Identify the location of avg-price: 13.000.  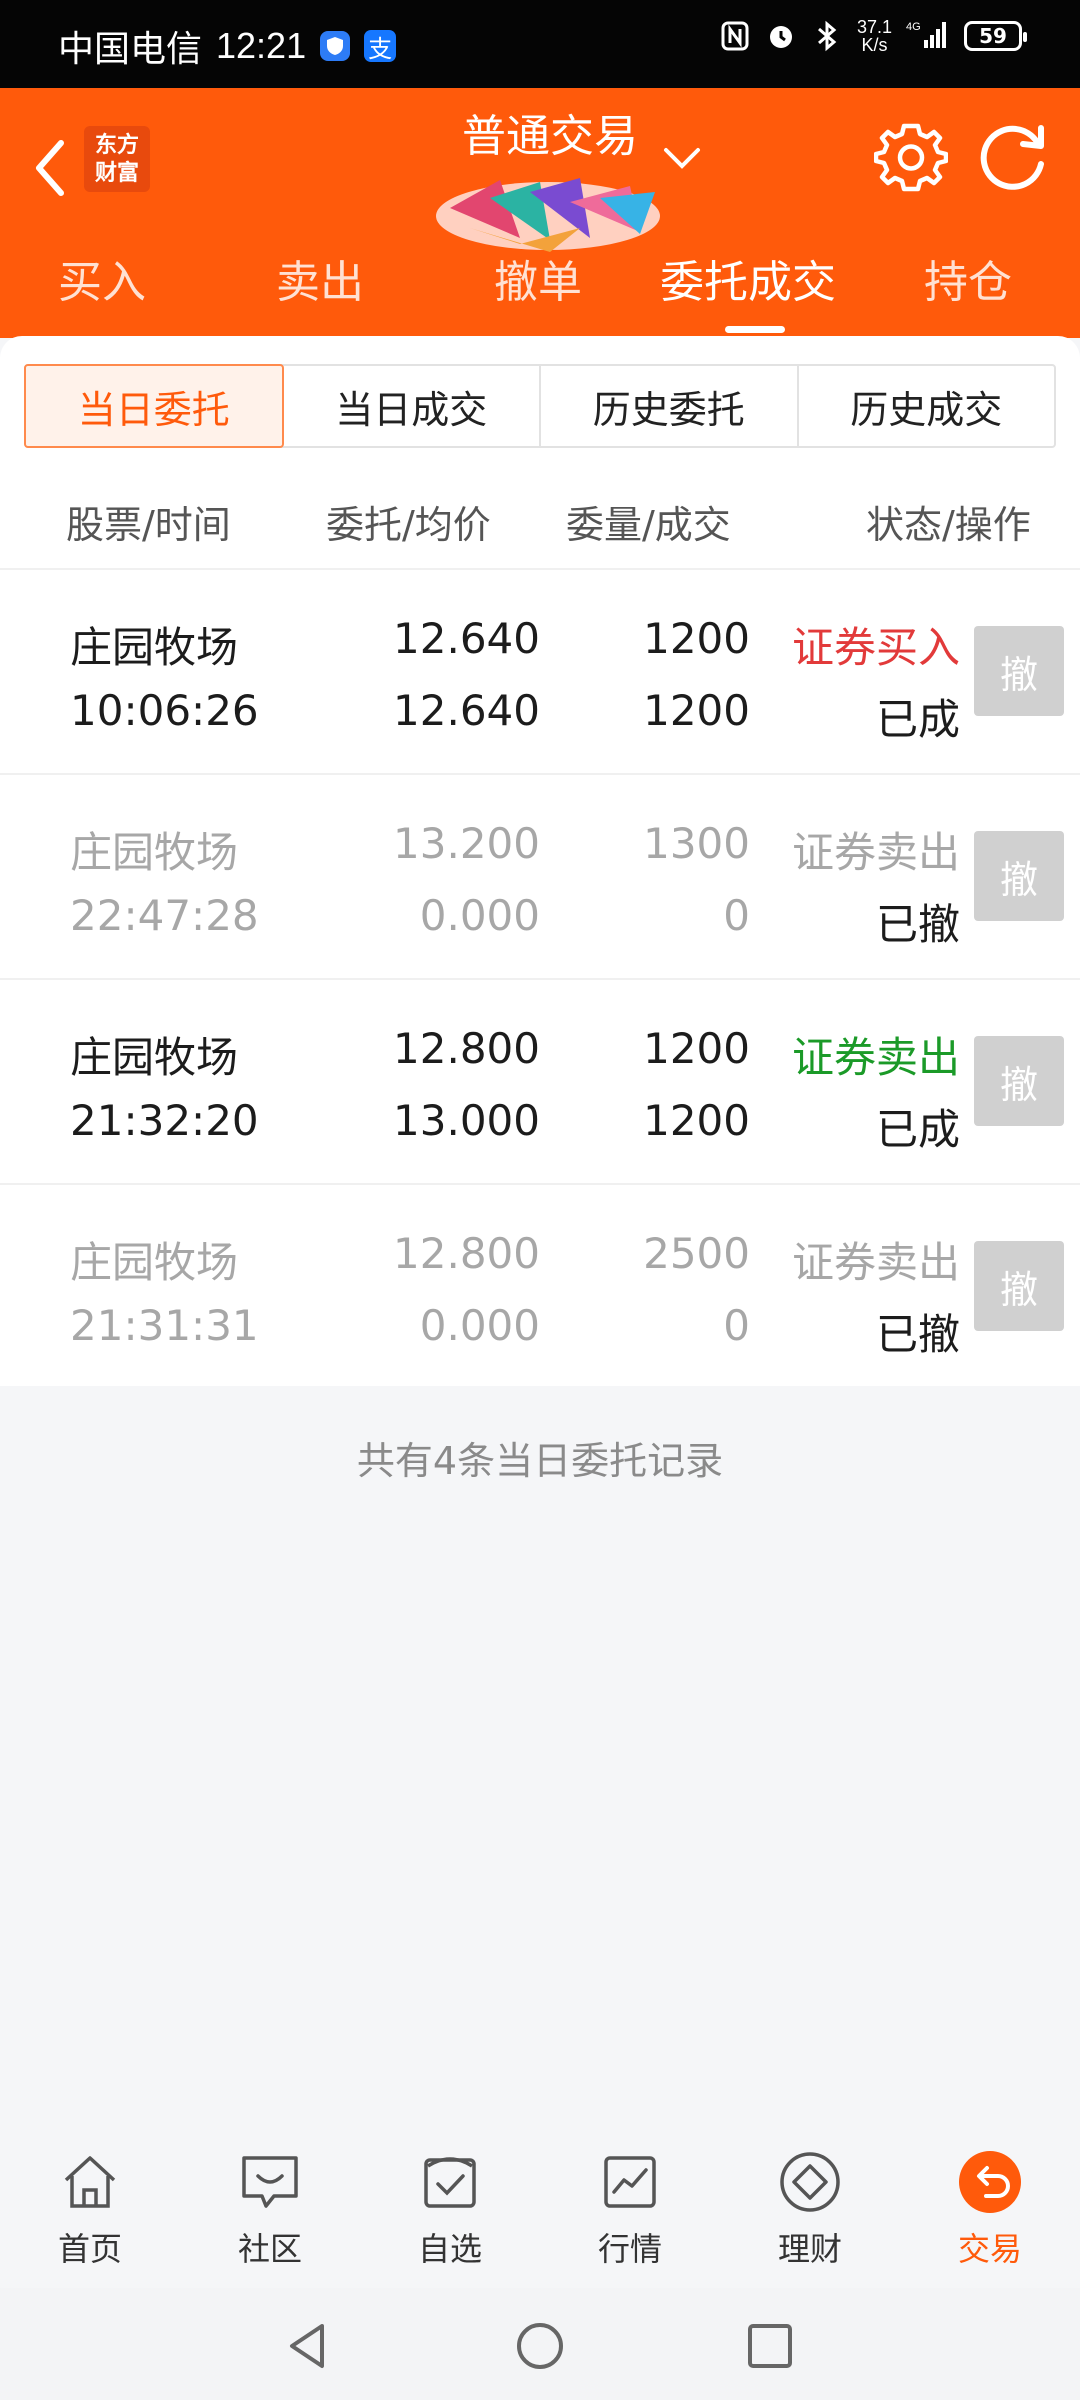
(466, 1120).